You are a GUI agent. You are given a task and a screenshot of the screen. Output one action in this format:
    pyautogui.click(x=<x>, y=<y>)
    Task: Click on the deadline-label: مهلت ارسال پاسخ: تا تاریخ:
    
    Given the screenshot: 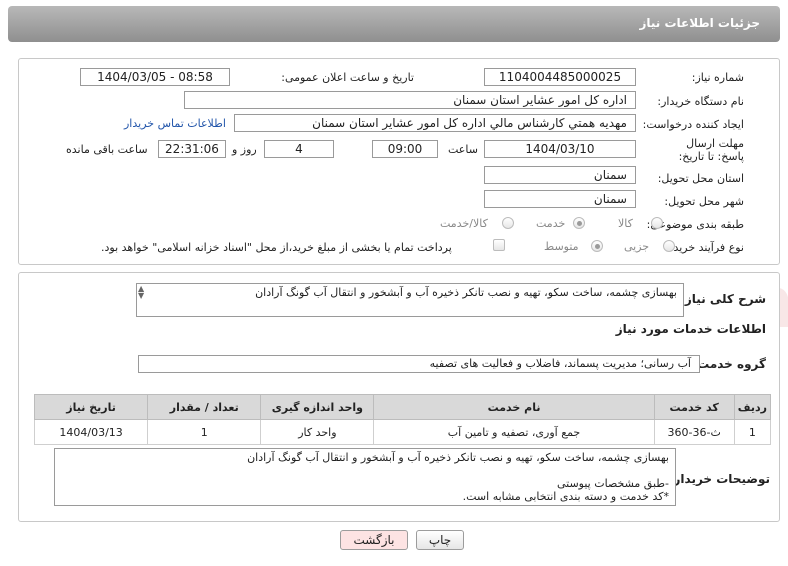 What is the action you would take?
    pyautogui.click(x=711, y=150)
    